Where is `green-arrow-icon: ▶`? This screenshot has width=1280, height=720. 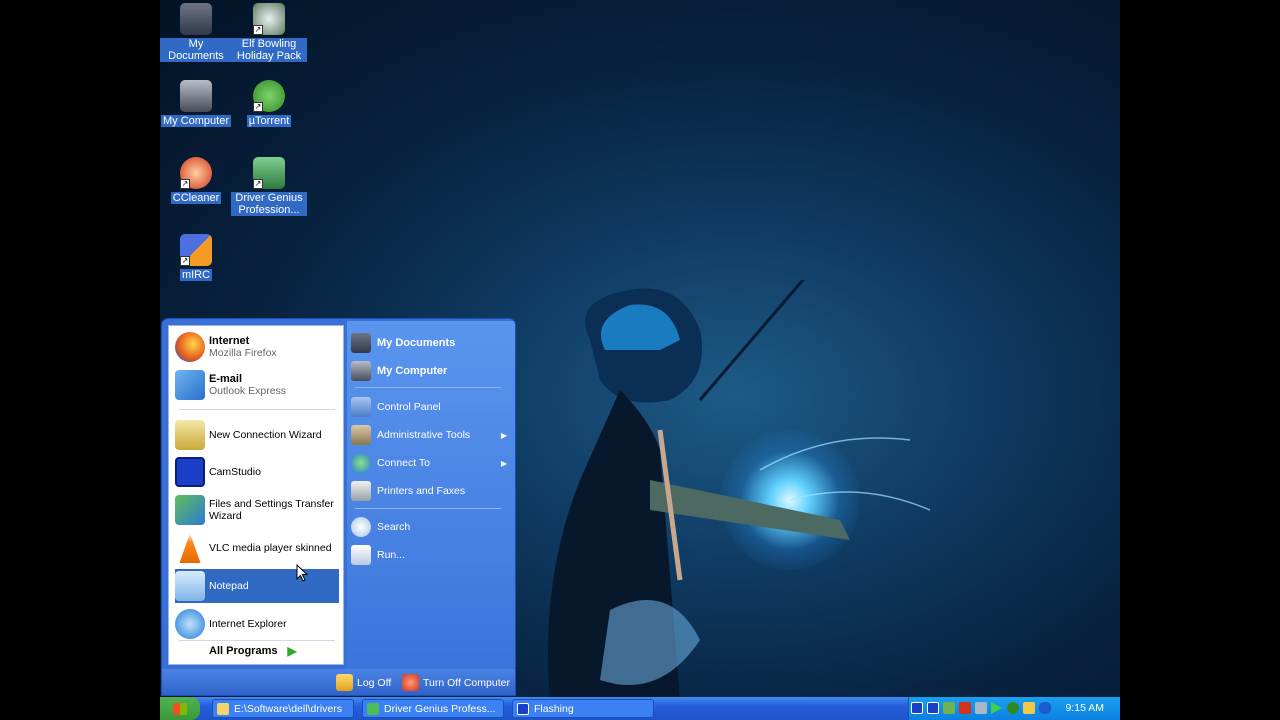 green-arrow-icon: ▶ is located at coordinates (292, 651).